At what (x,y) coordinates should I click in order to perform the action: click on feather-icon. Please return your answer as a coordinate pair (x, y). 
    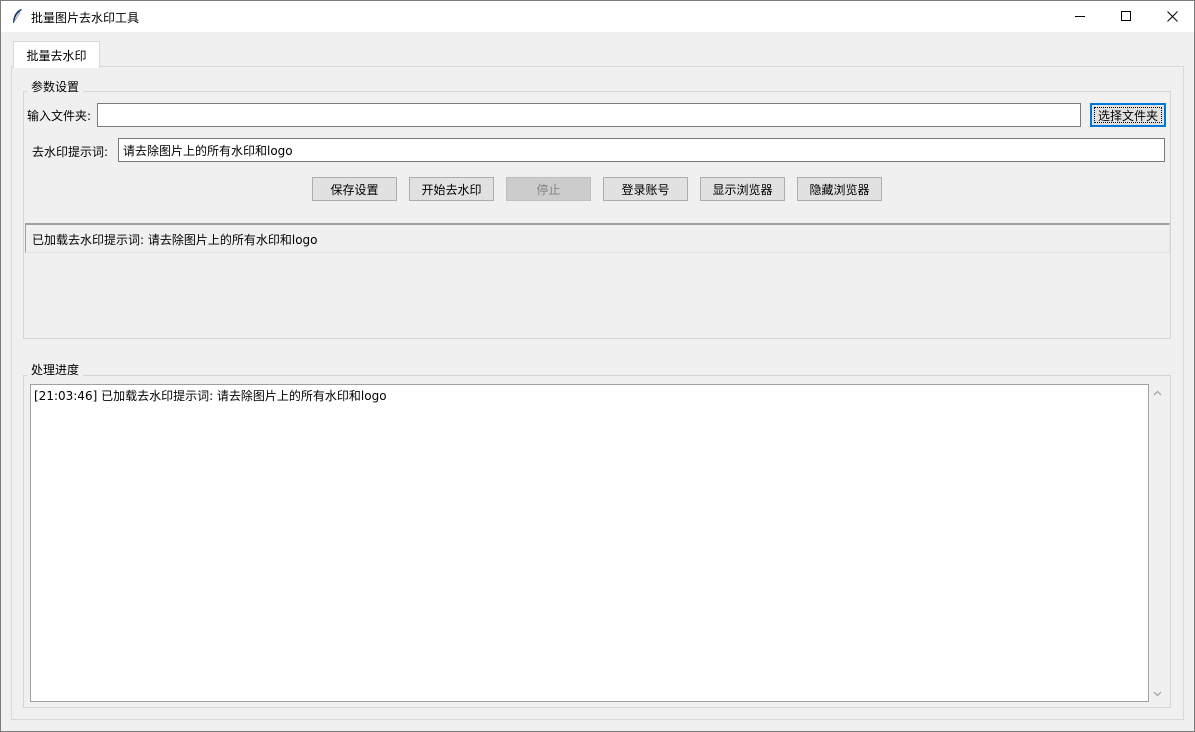
    Looking at the image, I should click on (17, 16).